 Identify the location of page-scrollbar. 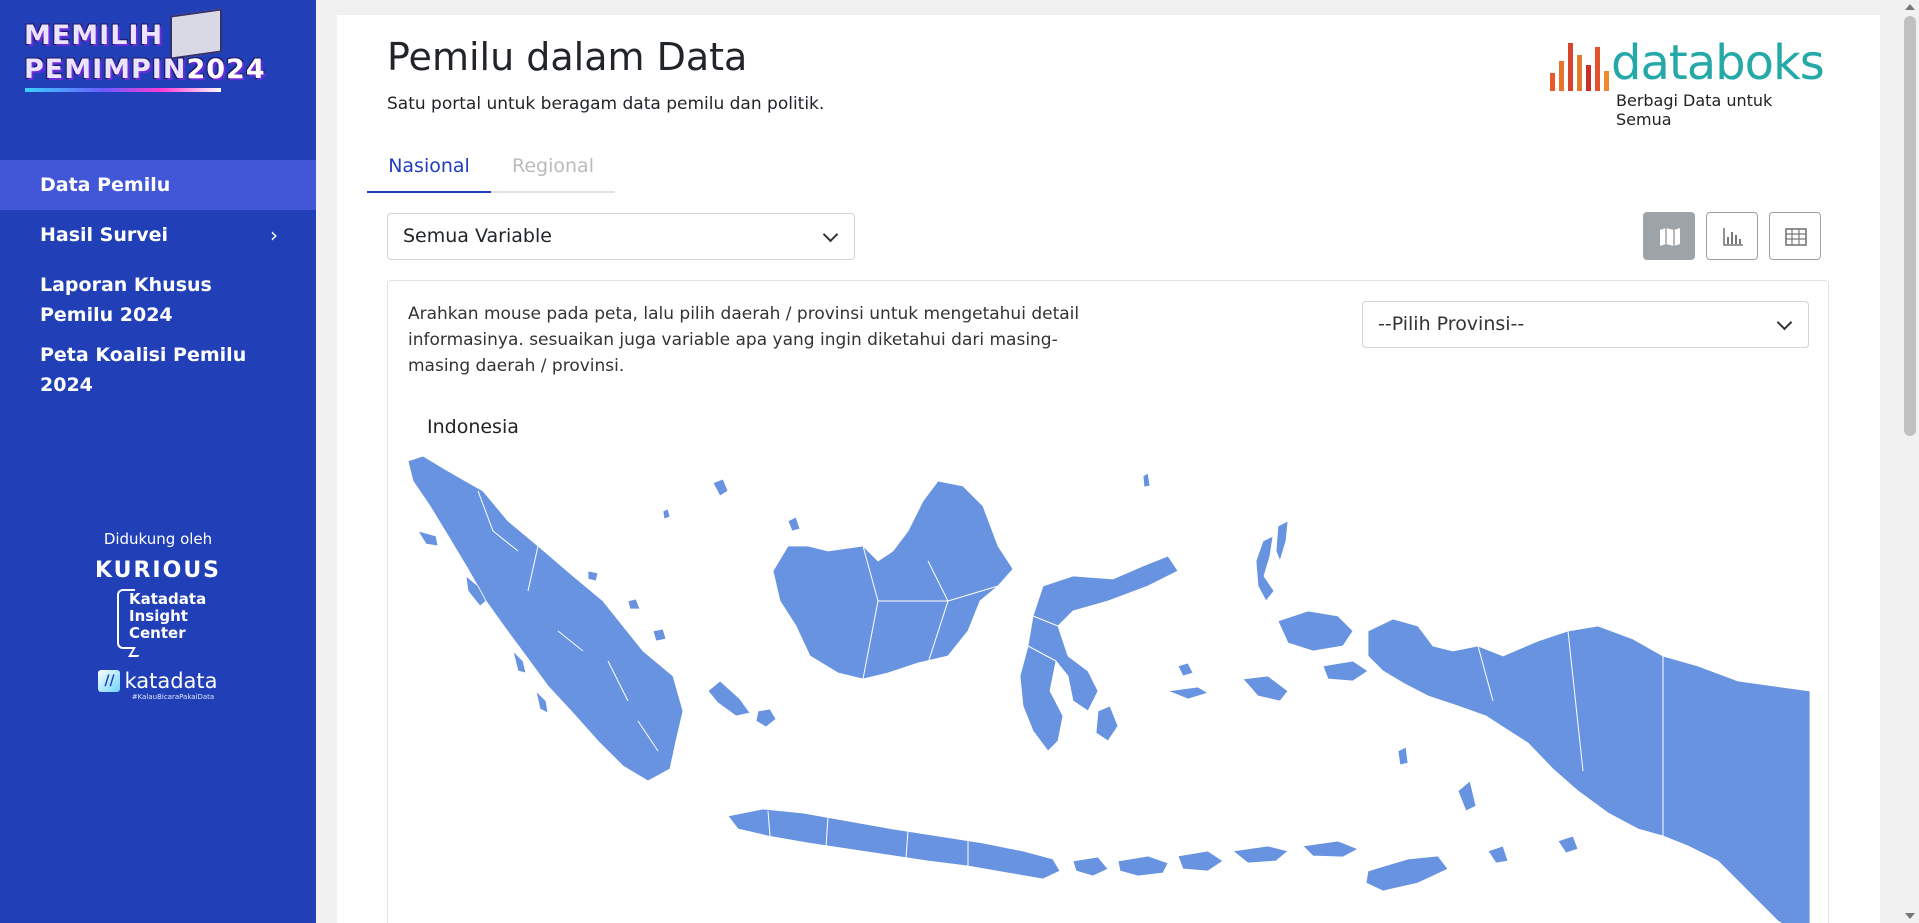
(1909, 461).